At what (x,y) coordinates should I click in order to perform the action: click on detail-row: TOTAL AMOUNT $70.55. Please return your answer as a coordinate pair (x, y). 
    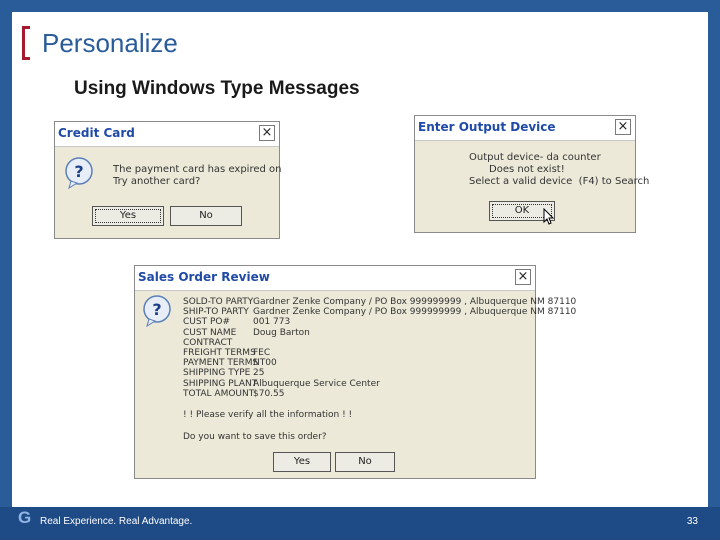
    Looking at the image, I should click on (379, 394).